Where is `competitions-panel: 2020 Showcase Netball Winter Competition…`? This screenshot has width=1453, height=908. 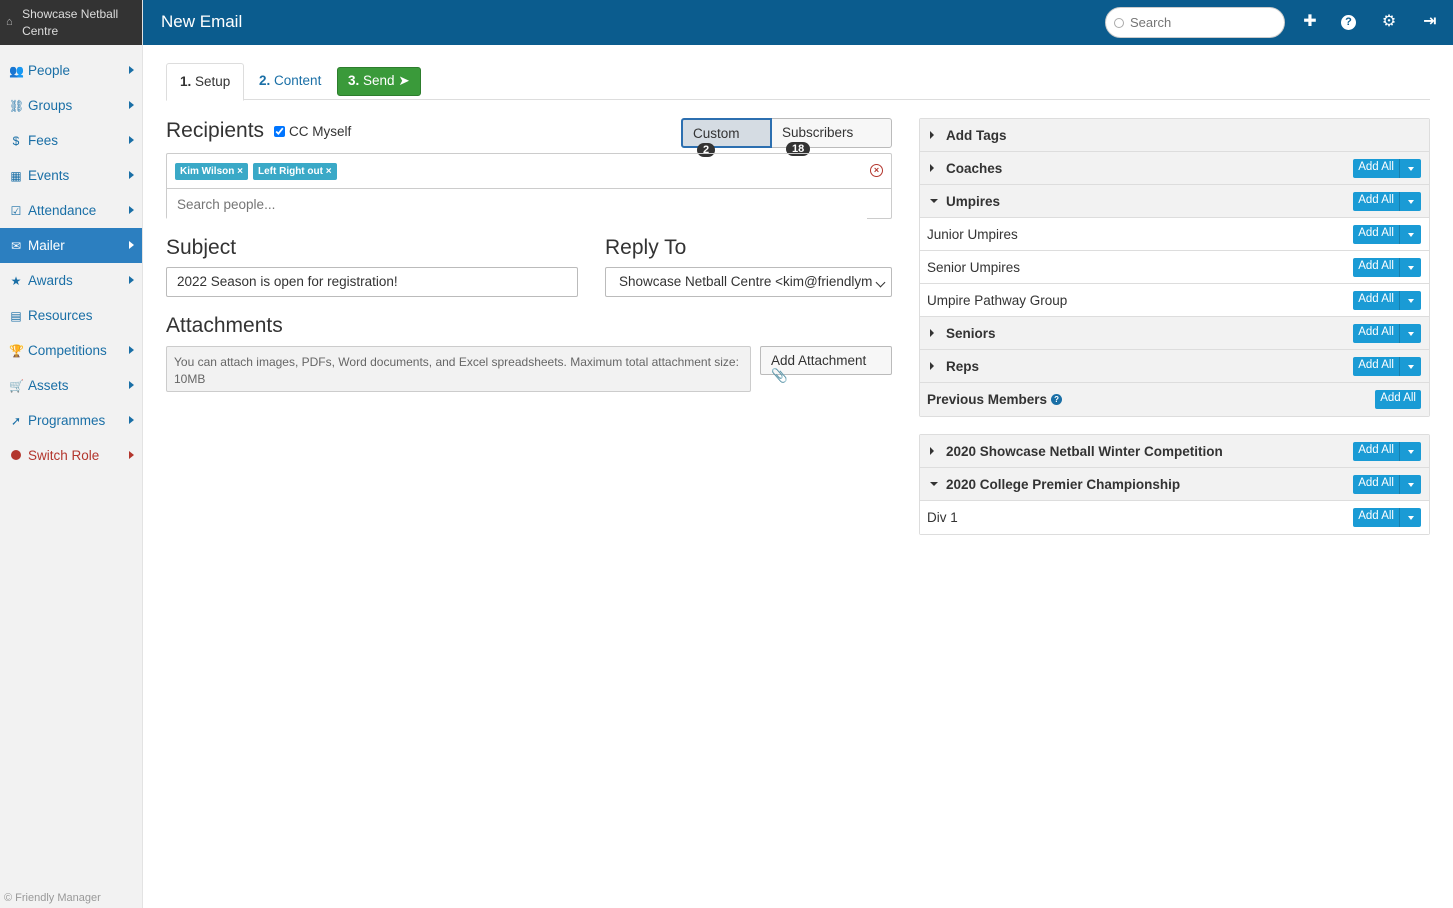 competitions-panel: 2020 Showcase Netball Winter Competition… is located at coordinates (1174, 484).